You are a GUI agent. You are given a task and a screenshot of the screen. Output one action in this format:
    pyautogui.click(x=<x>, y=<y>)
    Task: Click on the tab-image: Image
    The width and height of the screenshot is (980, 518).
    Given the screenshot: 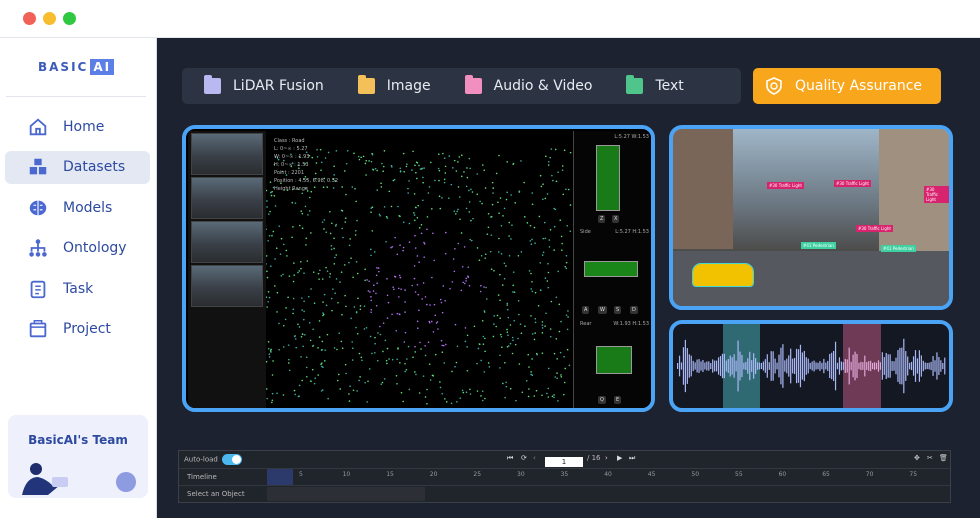 What is the action you would take?
    pyautogui.click(x=394, y=84)
    